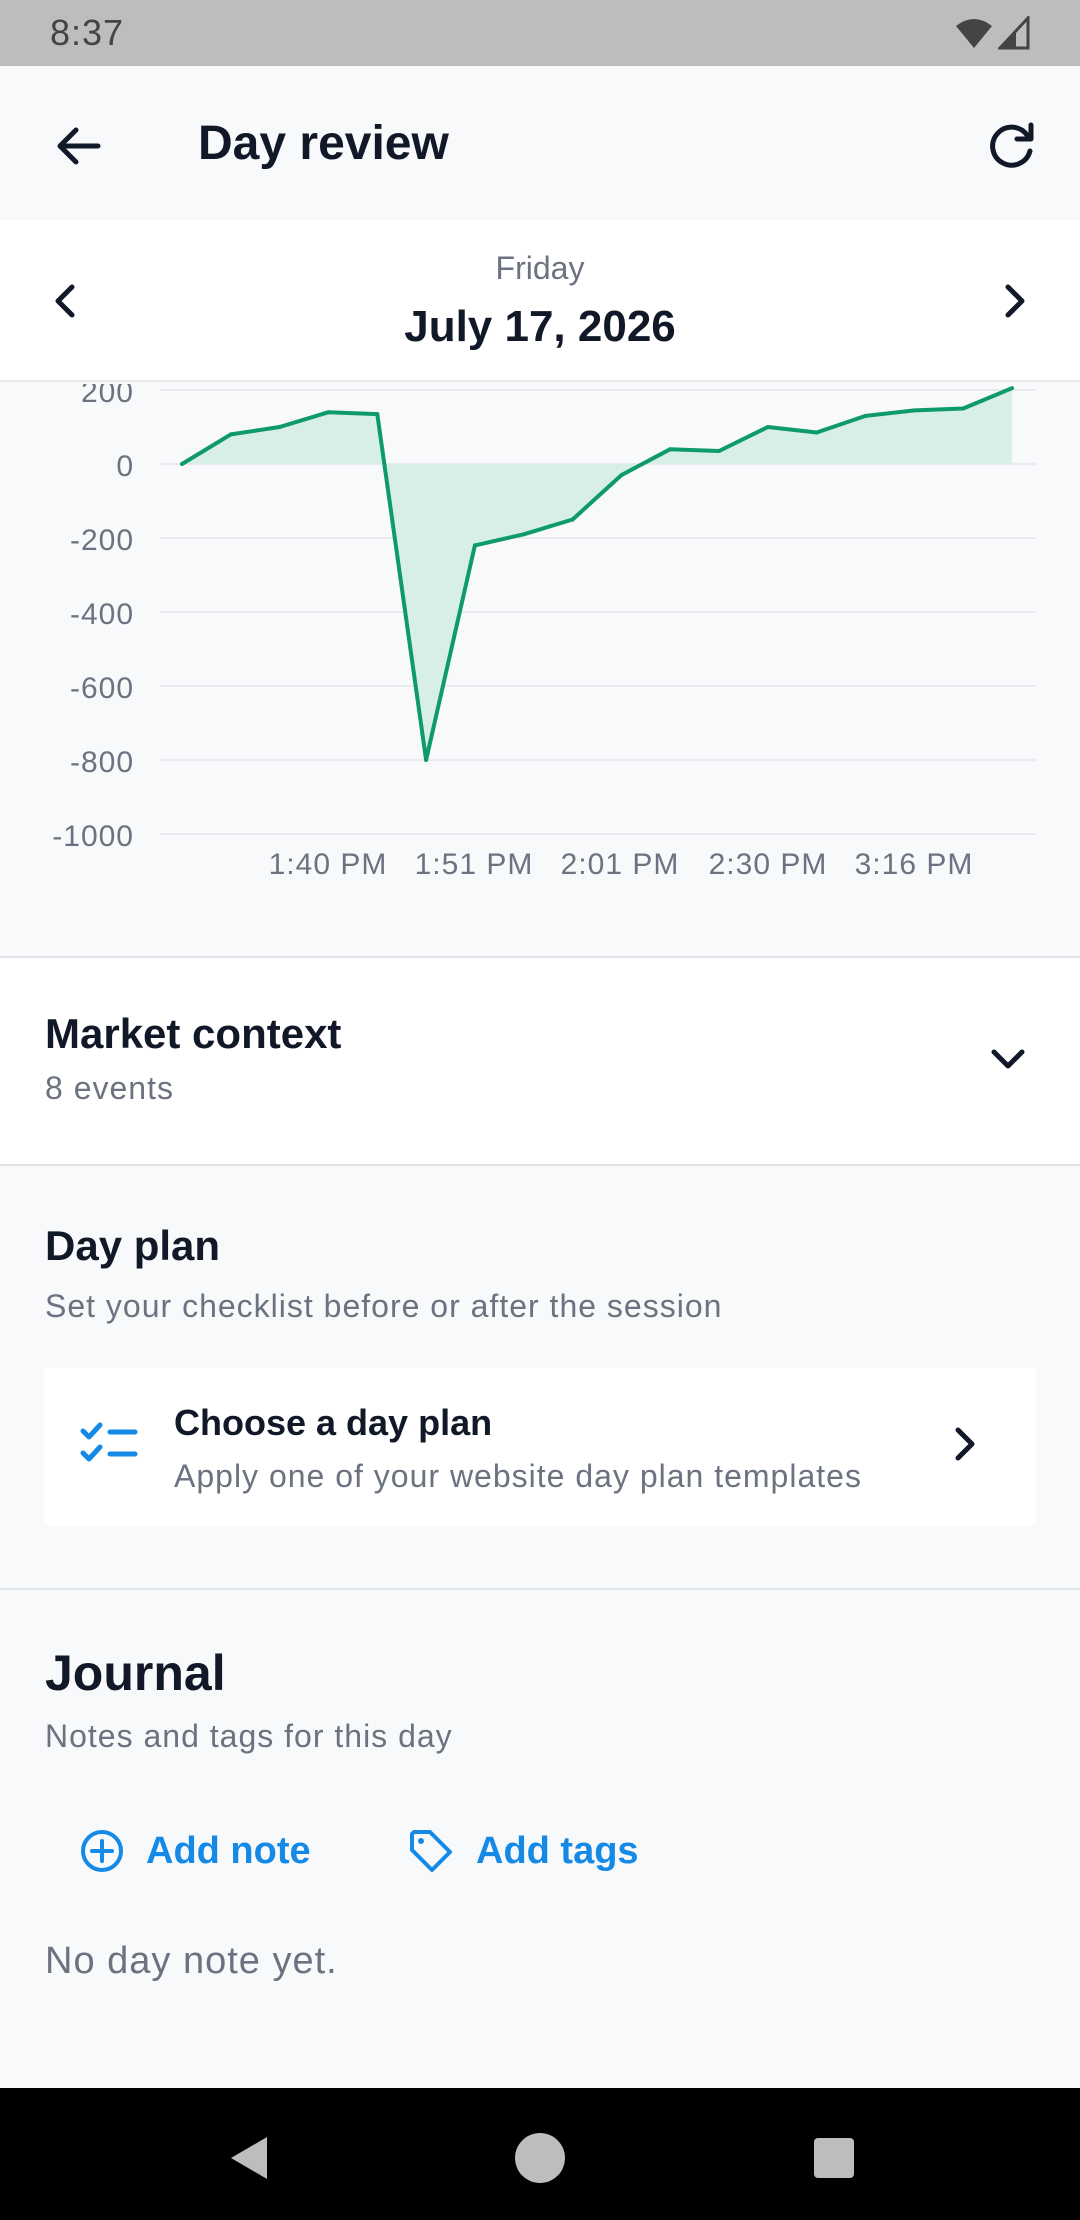 The width and height of the screenshot is (1080, 2220). Describe the element at coordinates (102, 688) in the screenshot. I see `chart-y-tick-label: -600` at that location.